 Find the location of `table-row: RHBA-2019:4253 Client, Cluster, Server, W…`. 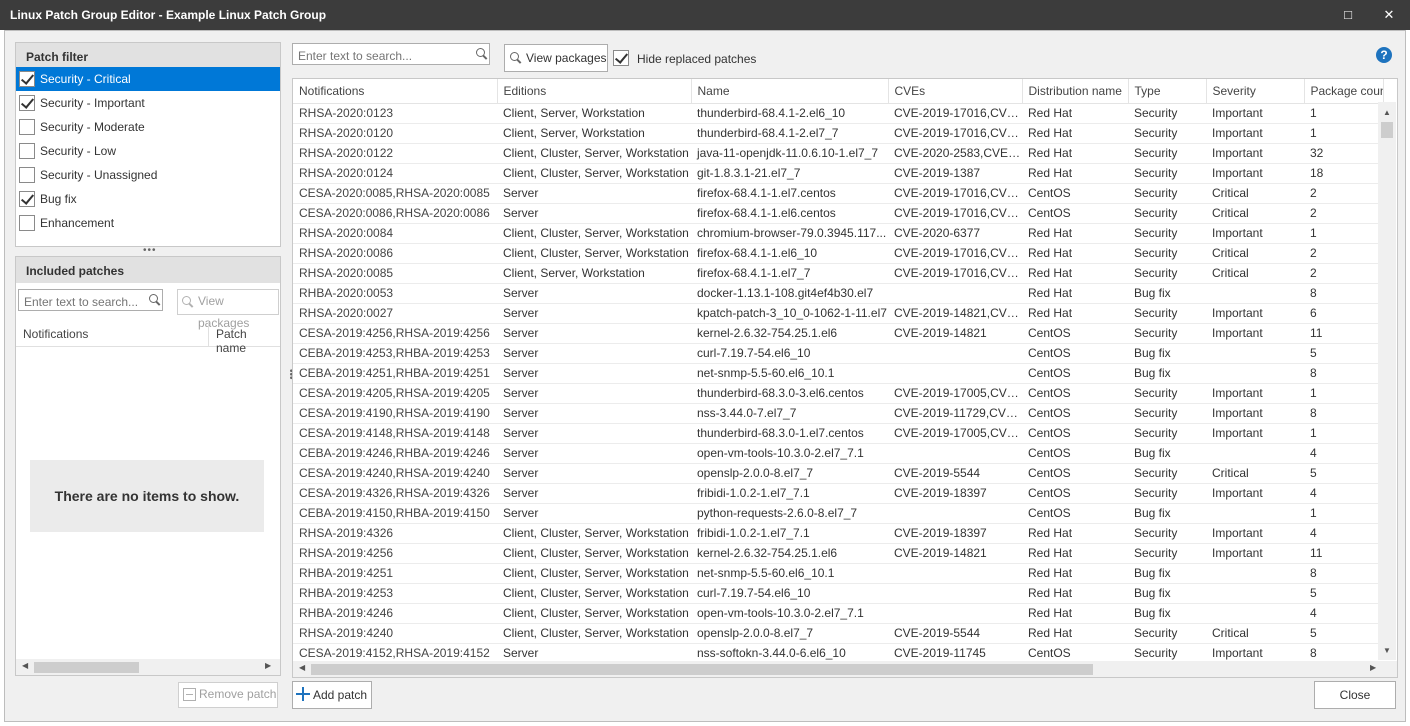

table-row: RHBA-2019:4253 Client, Cluster, Server, W… is located at coordinates (838, 593).